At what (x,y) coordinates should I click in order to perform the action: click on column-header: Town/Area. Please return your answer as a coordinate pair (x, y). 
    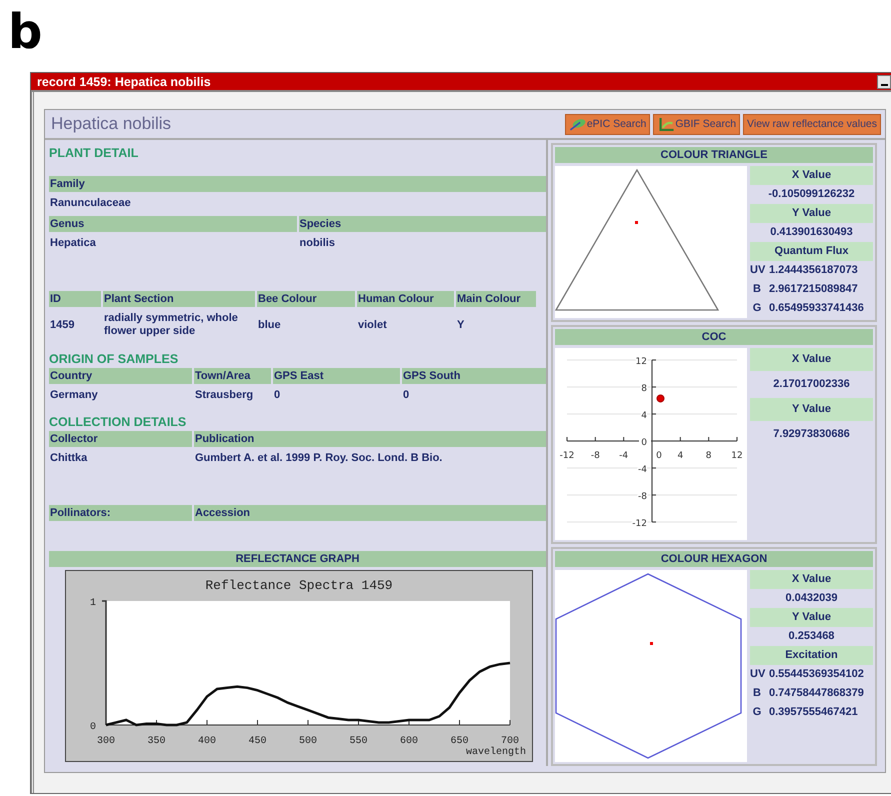
    Looking at the image, I should click on (232, 376).